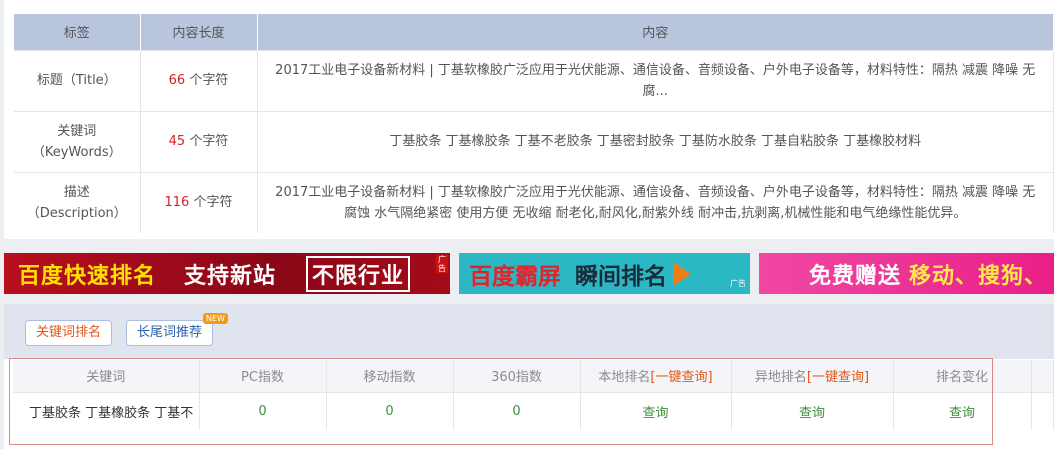 Image resolution: width=1054 pixels, height=449 pixels. I want to click on ad2-text-1: 百度霸屏, so click(515, 276).